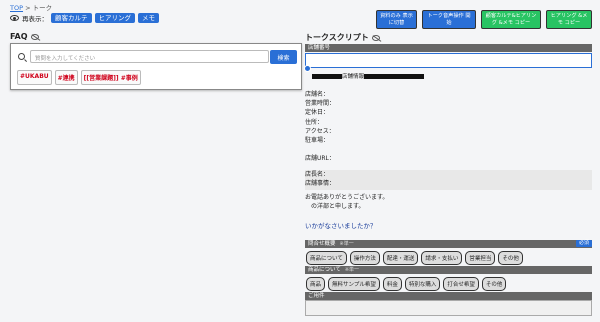  What do you see at coordinates (283, 57) in the screenshot?
I see `faq-search-button: 検索` at bounding box center [283, 57].